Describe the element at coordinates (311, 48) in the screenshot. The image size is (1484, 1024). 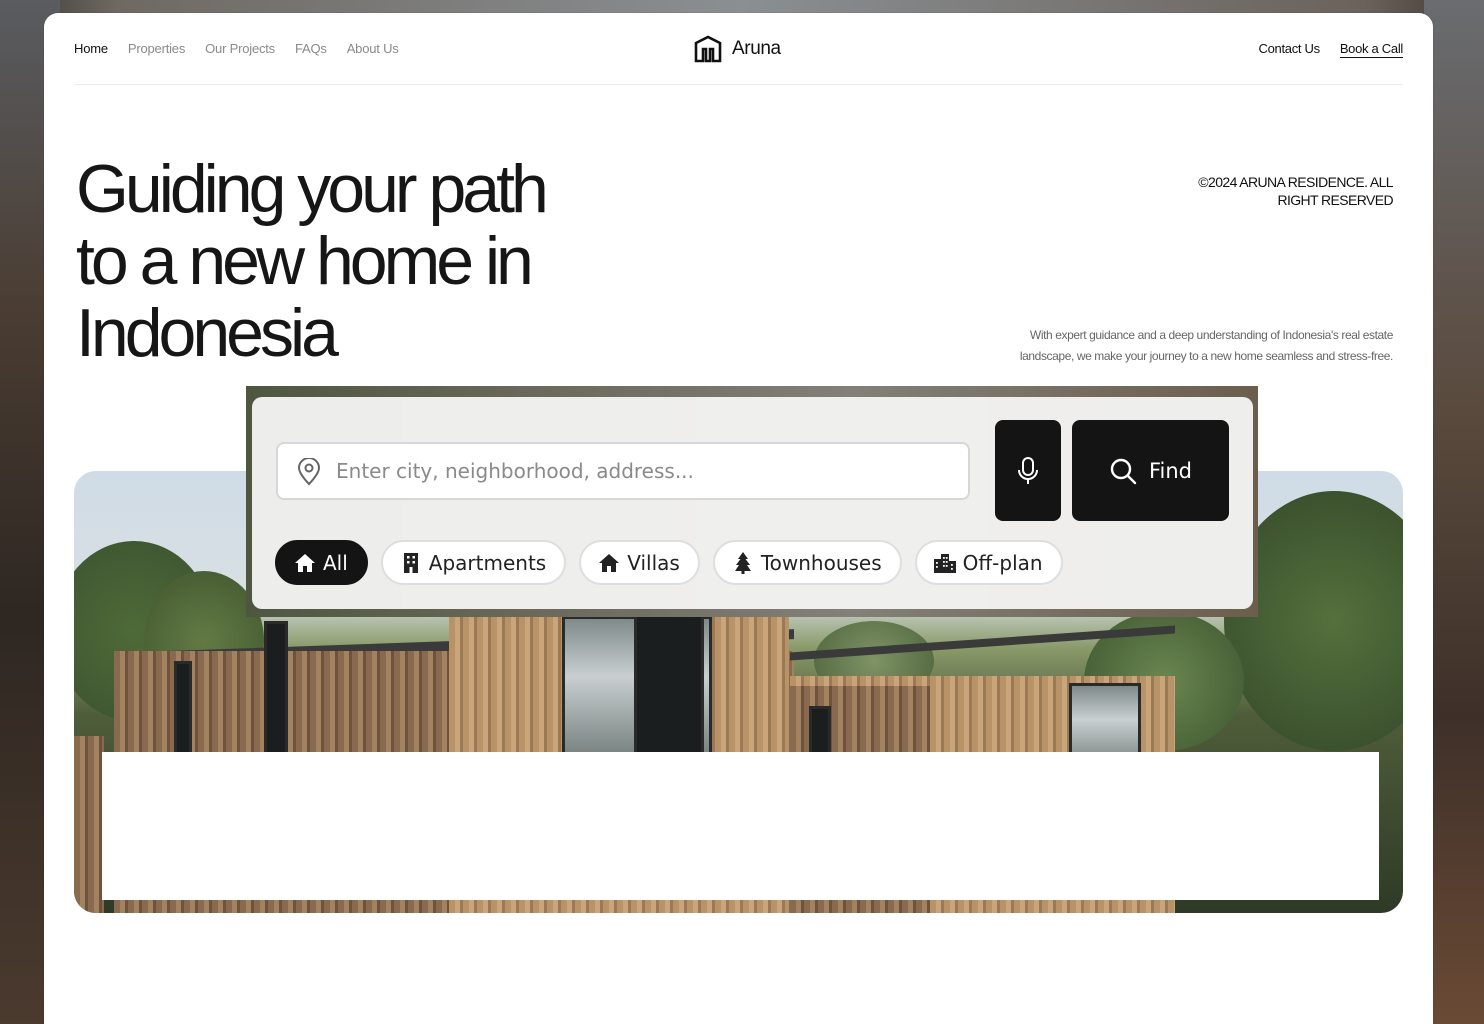
I see `nav-faqs: FAQs` at that location.